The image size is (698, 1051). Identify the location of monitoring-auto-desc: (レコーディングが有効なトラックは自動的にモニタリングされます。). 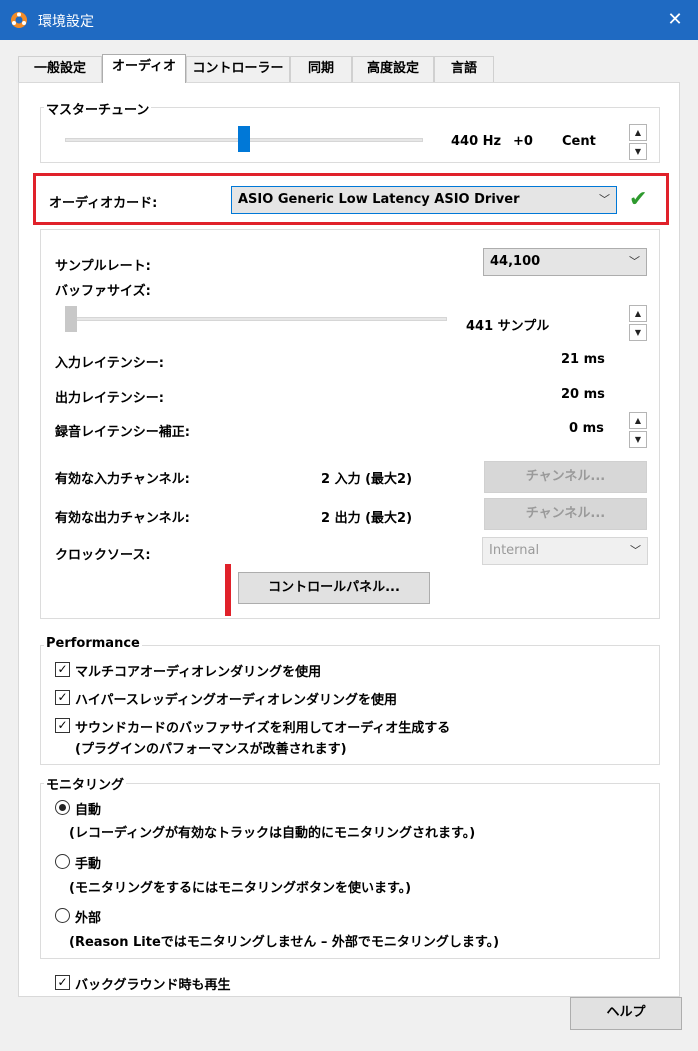
(272, 833).